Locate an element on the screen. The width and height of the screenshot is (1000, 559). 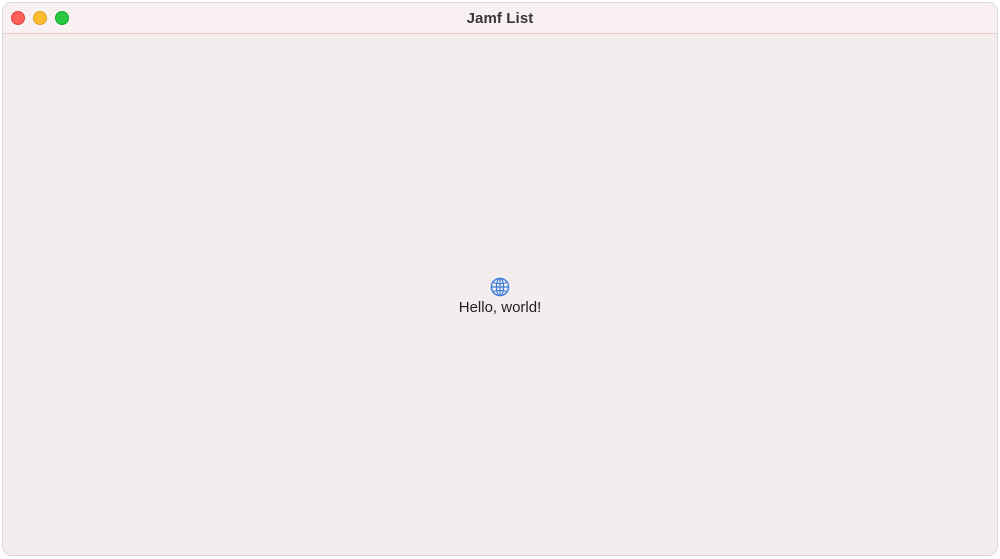
title-bar: Jamf List is located at coordinates (500, 18).